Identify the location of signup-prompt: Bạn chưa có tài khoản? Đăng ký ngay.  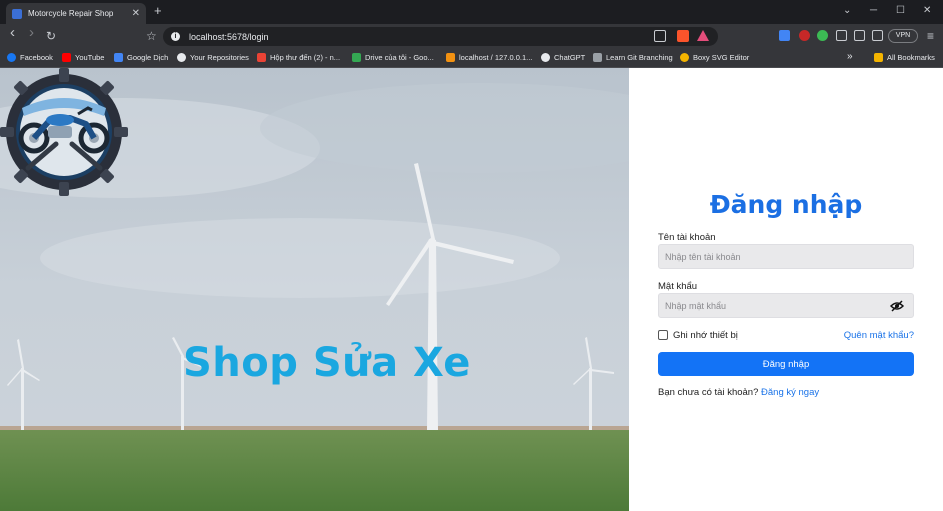
(738, 392).